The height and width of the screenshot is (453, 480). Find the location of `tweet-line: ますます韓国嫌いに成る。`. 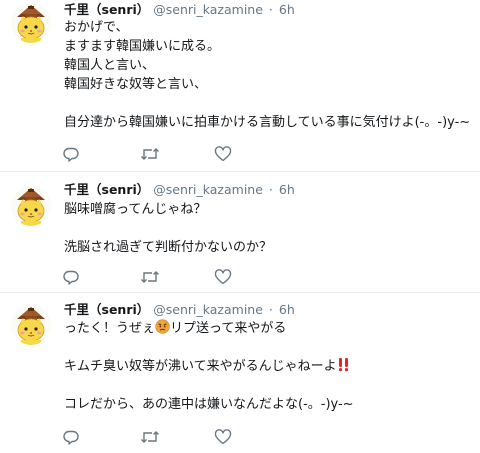

tweet-line: ますます韓国嫌いに成る。 is located at coordinates (142, 46).